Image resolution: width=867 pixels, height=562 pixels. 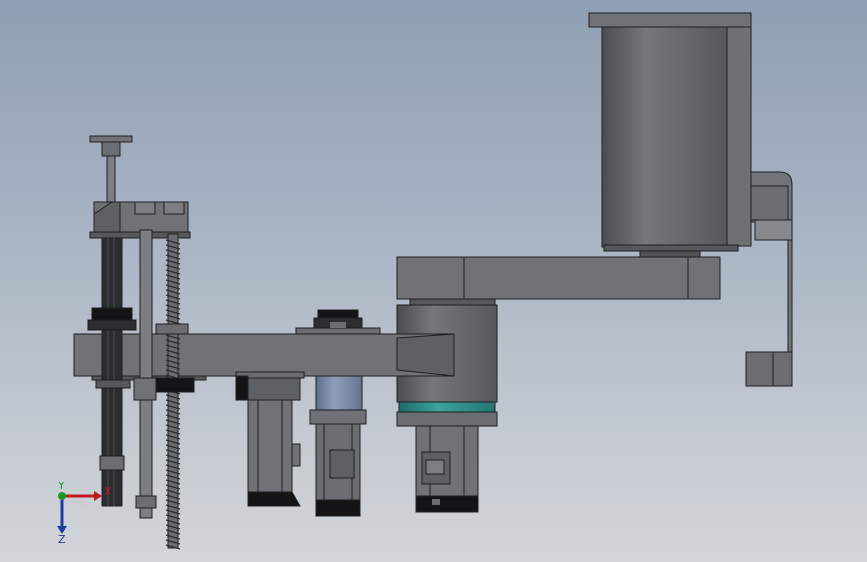 I want to click on base-motor, so click(x=670, y=135).